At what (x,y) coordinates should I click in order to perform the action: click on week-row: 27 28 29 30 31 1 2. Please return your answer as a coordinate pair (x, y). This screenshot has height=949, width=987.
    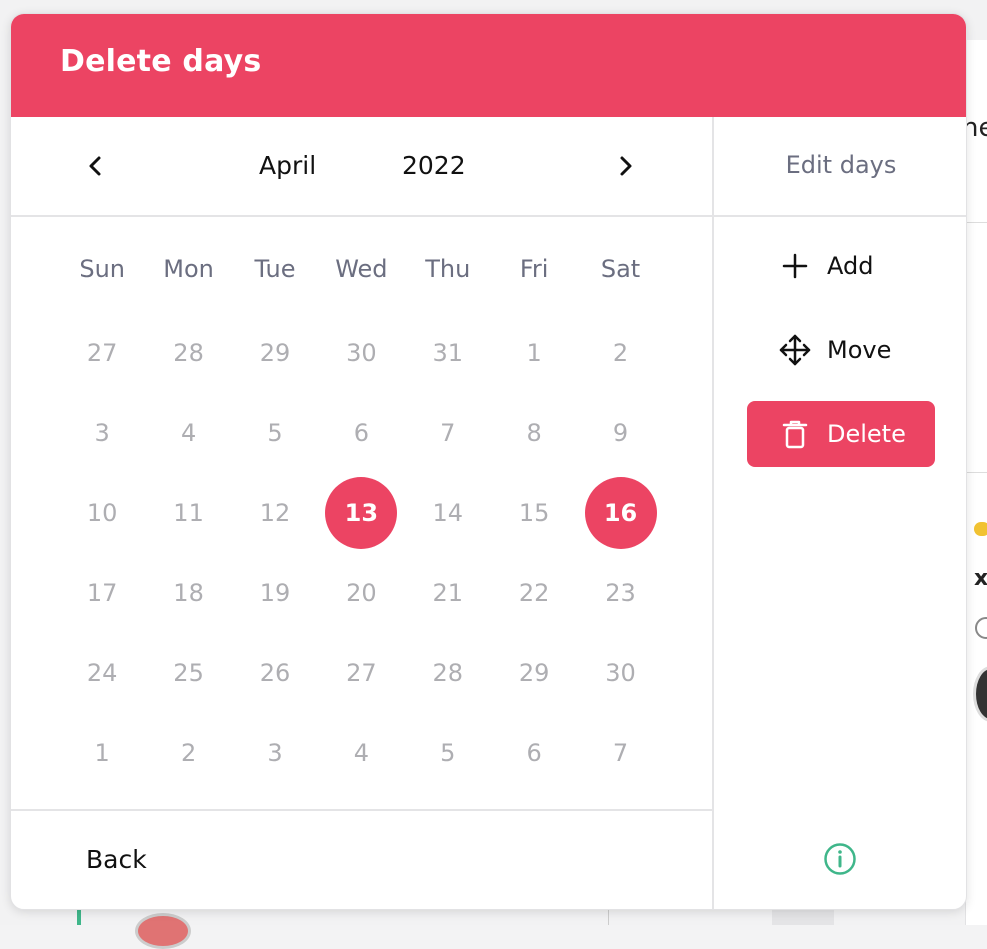
    Looking at the image, I should click on (361, 353).